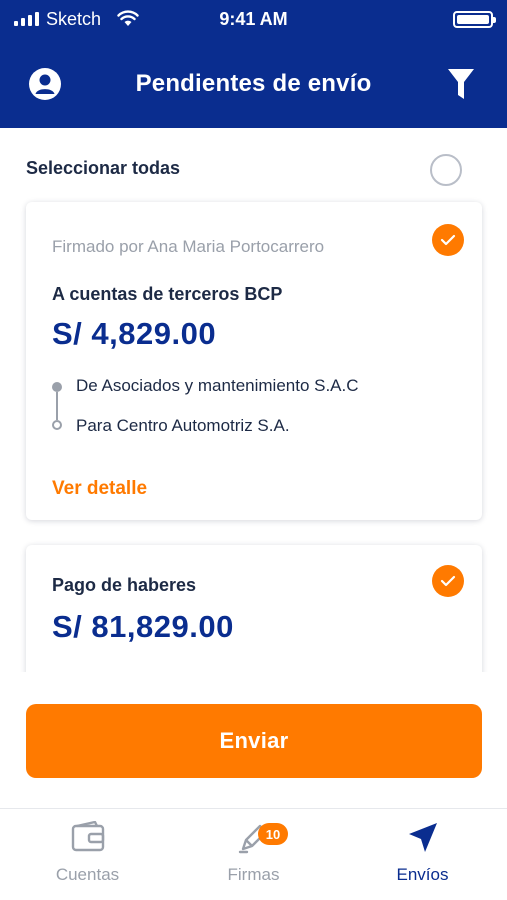 The width and height of the screenshot is (507, 900). I want to click on notification-badge: 10, so click(273, 834).